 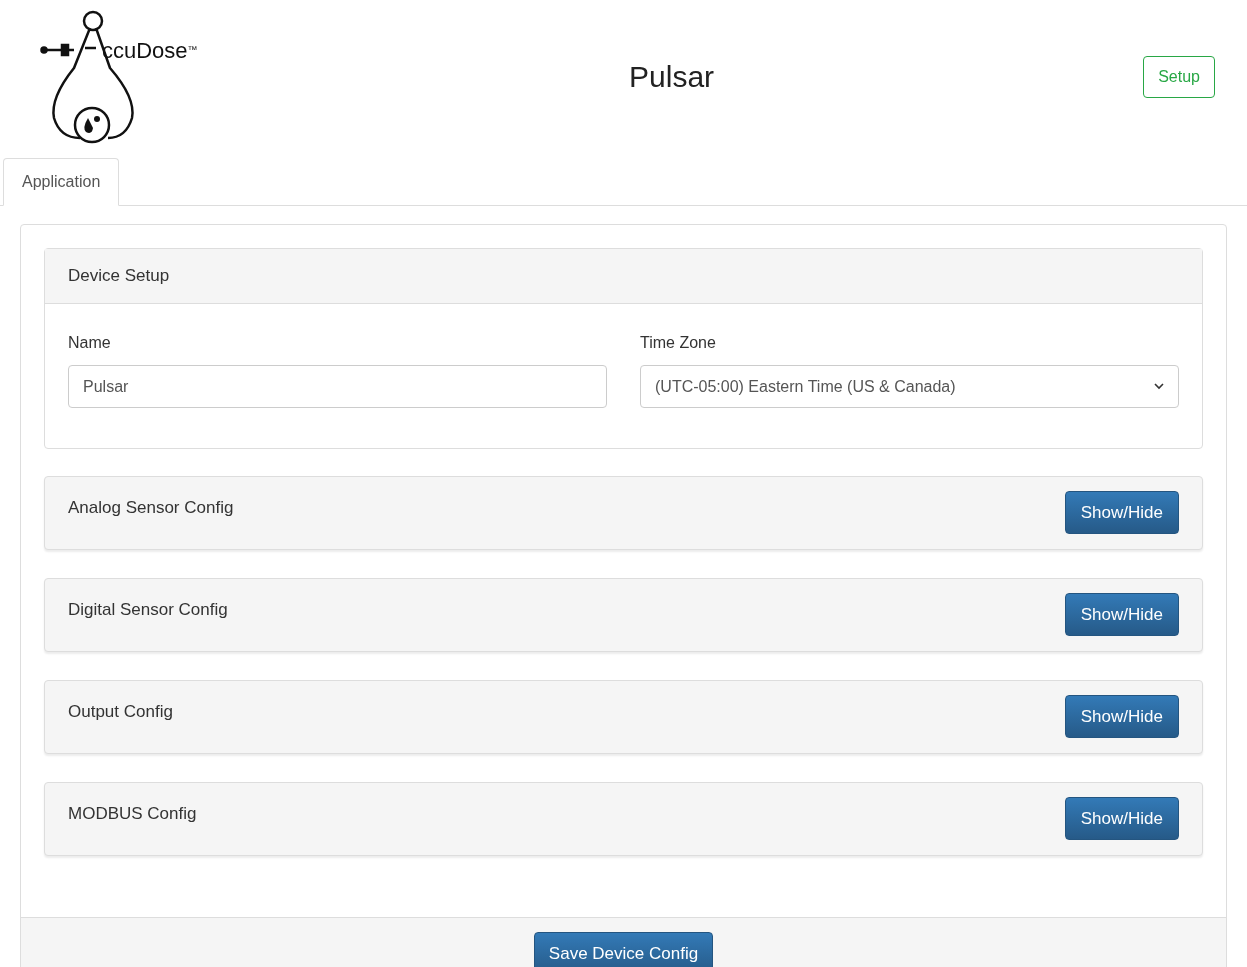 I want to click on tab: Application, so click(x=61, y=182).